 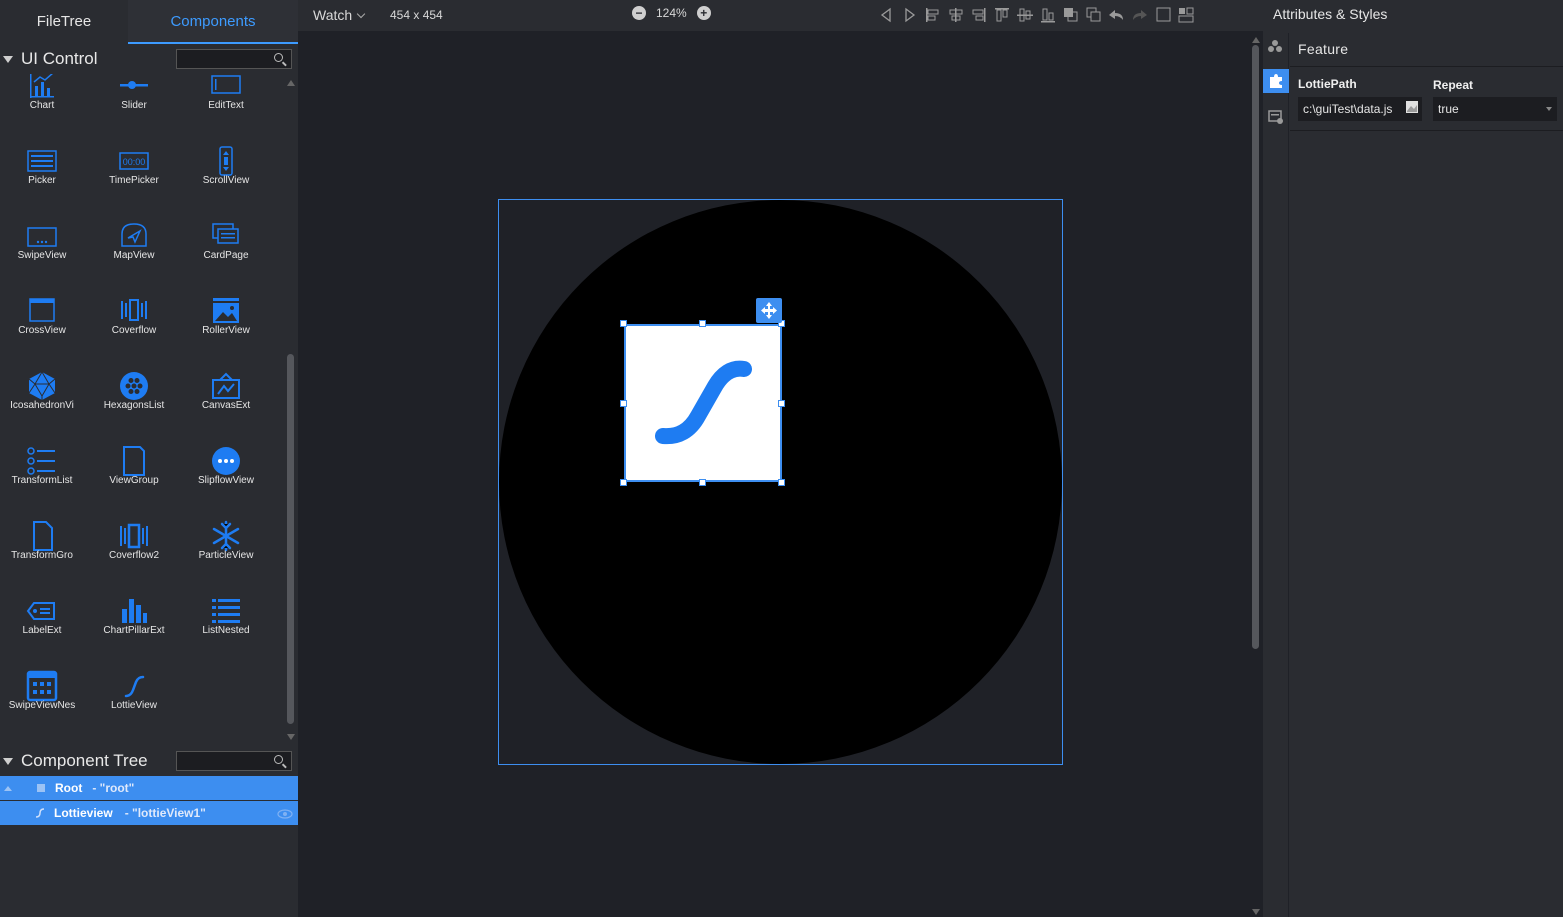 What do you see at coordinates (702, 482) in the screenshot?
I see `resize-handle-bc` at bounding box center [702, 482].